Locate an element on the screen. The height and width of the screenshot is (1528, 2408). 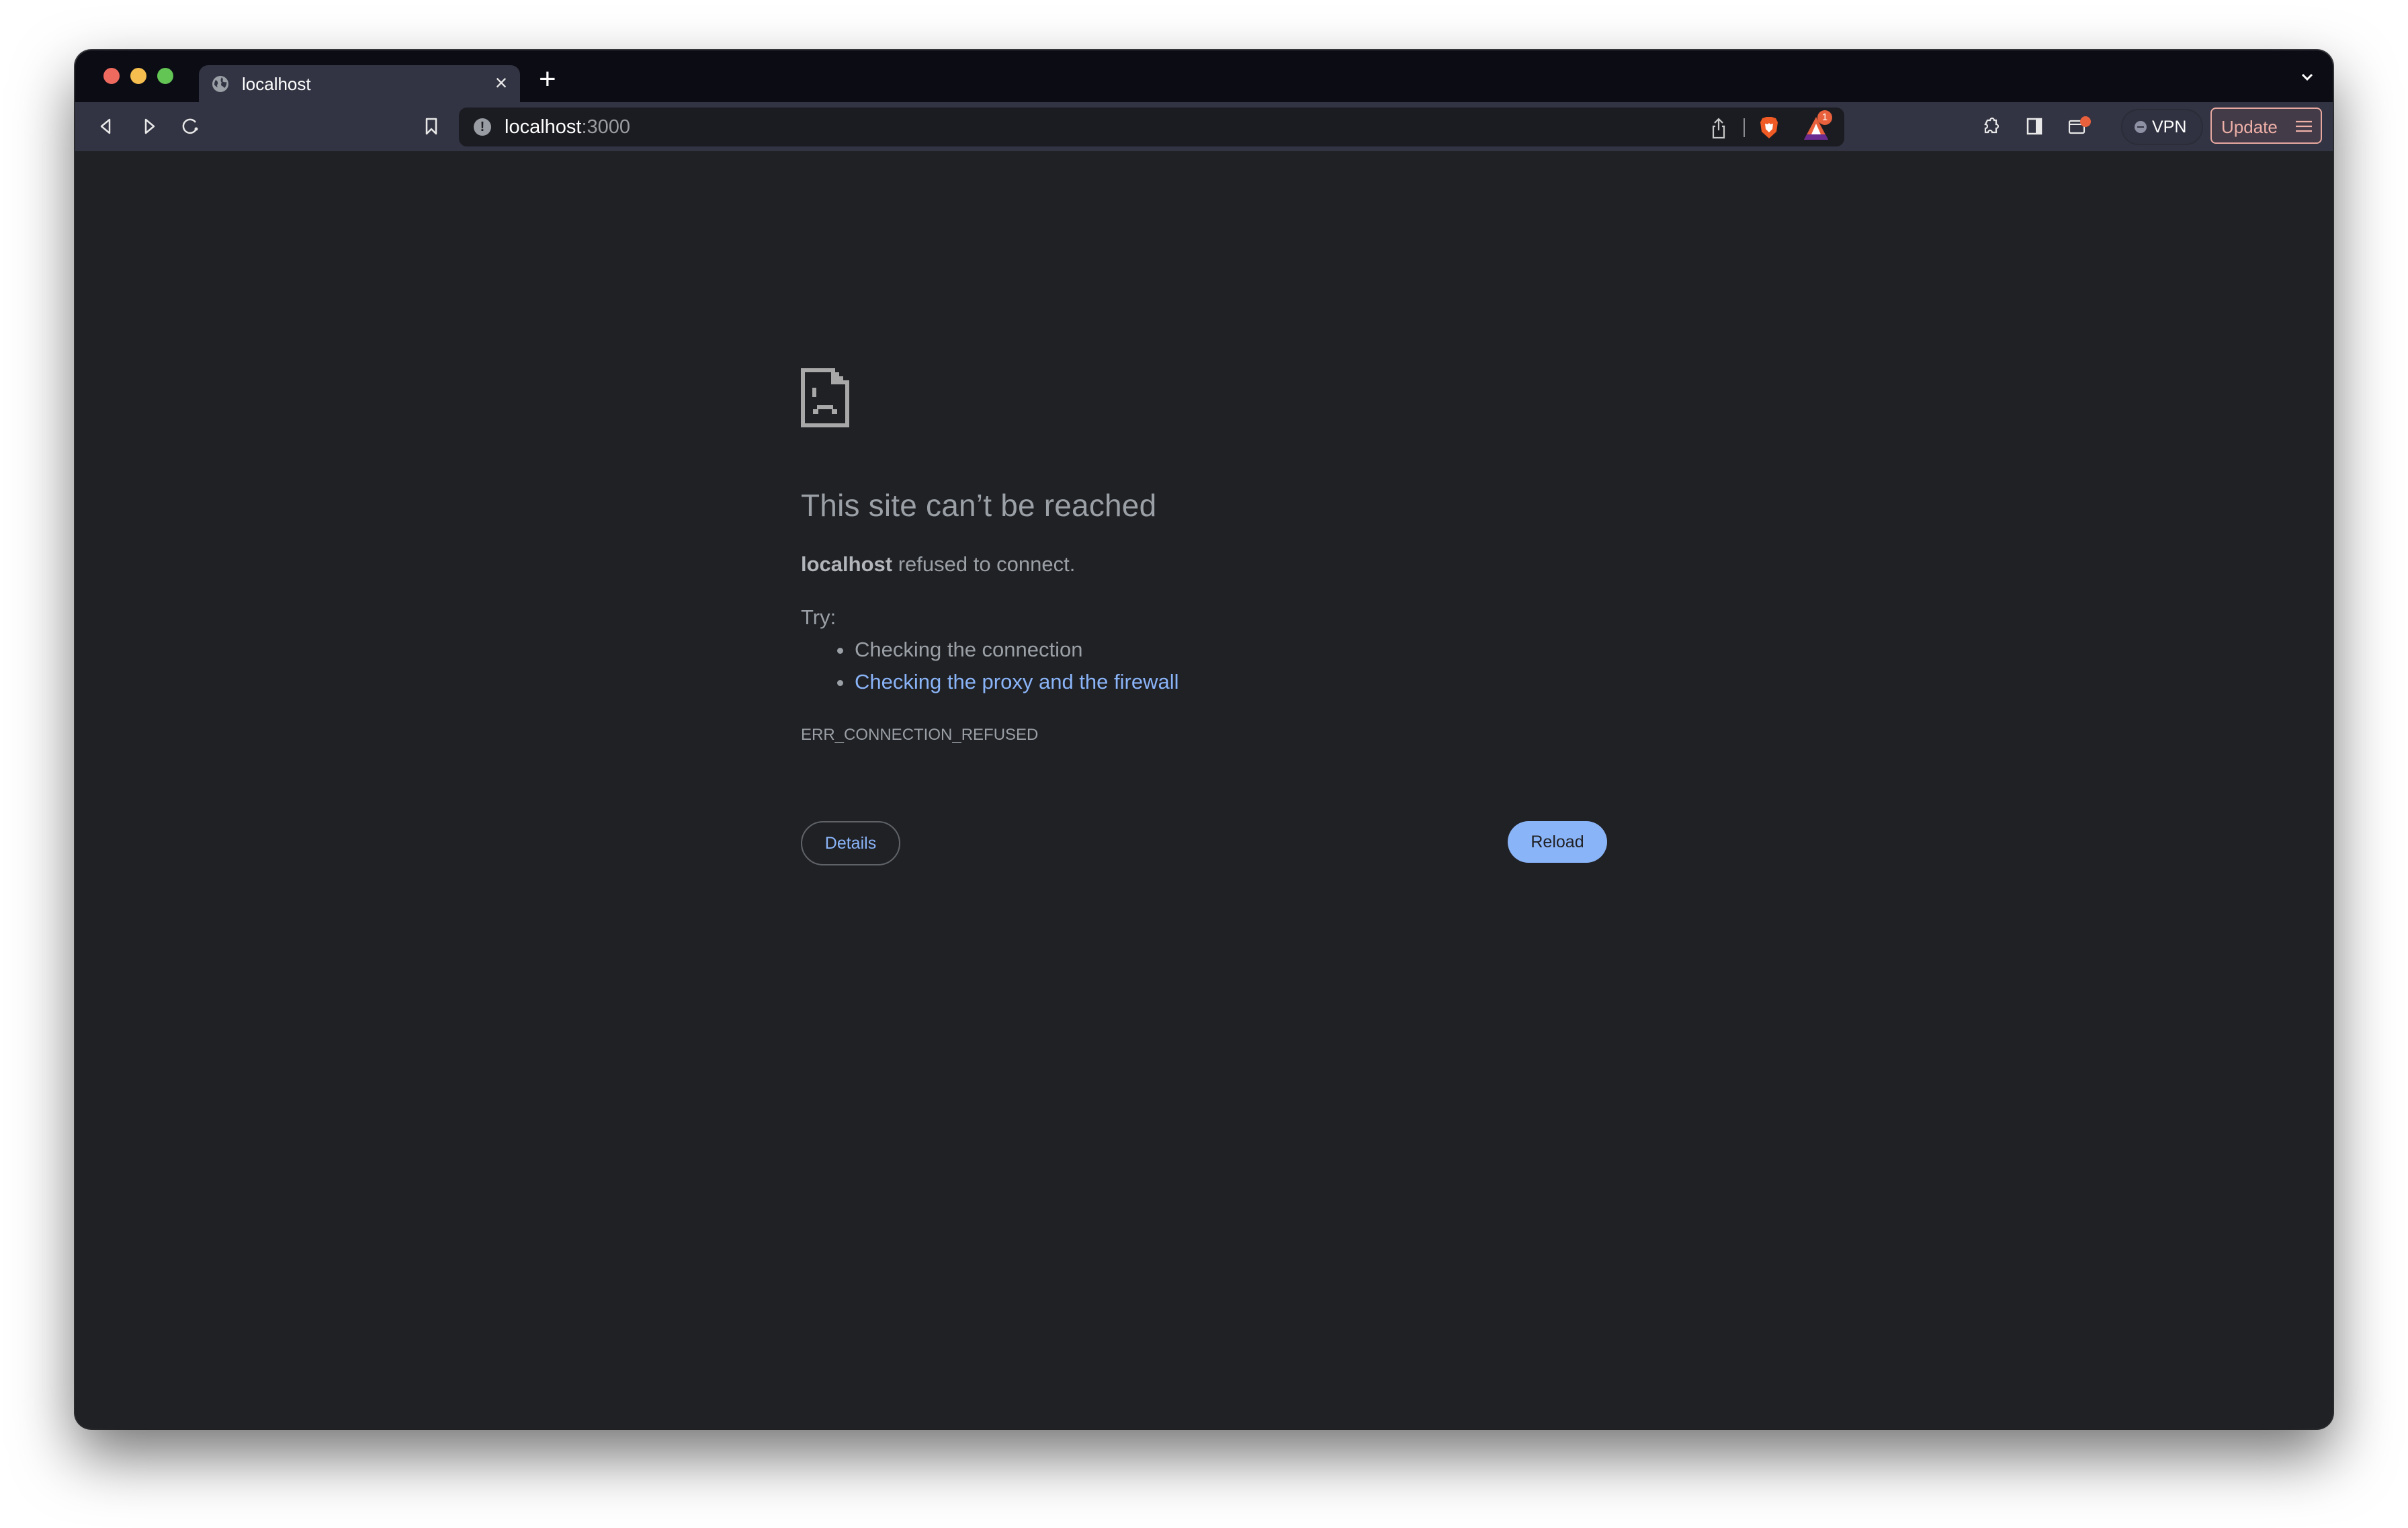
reload-button: Reload is located at coordinates (1557, 842).